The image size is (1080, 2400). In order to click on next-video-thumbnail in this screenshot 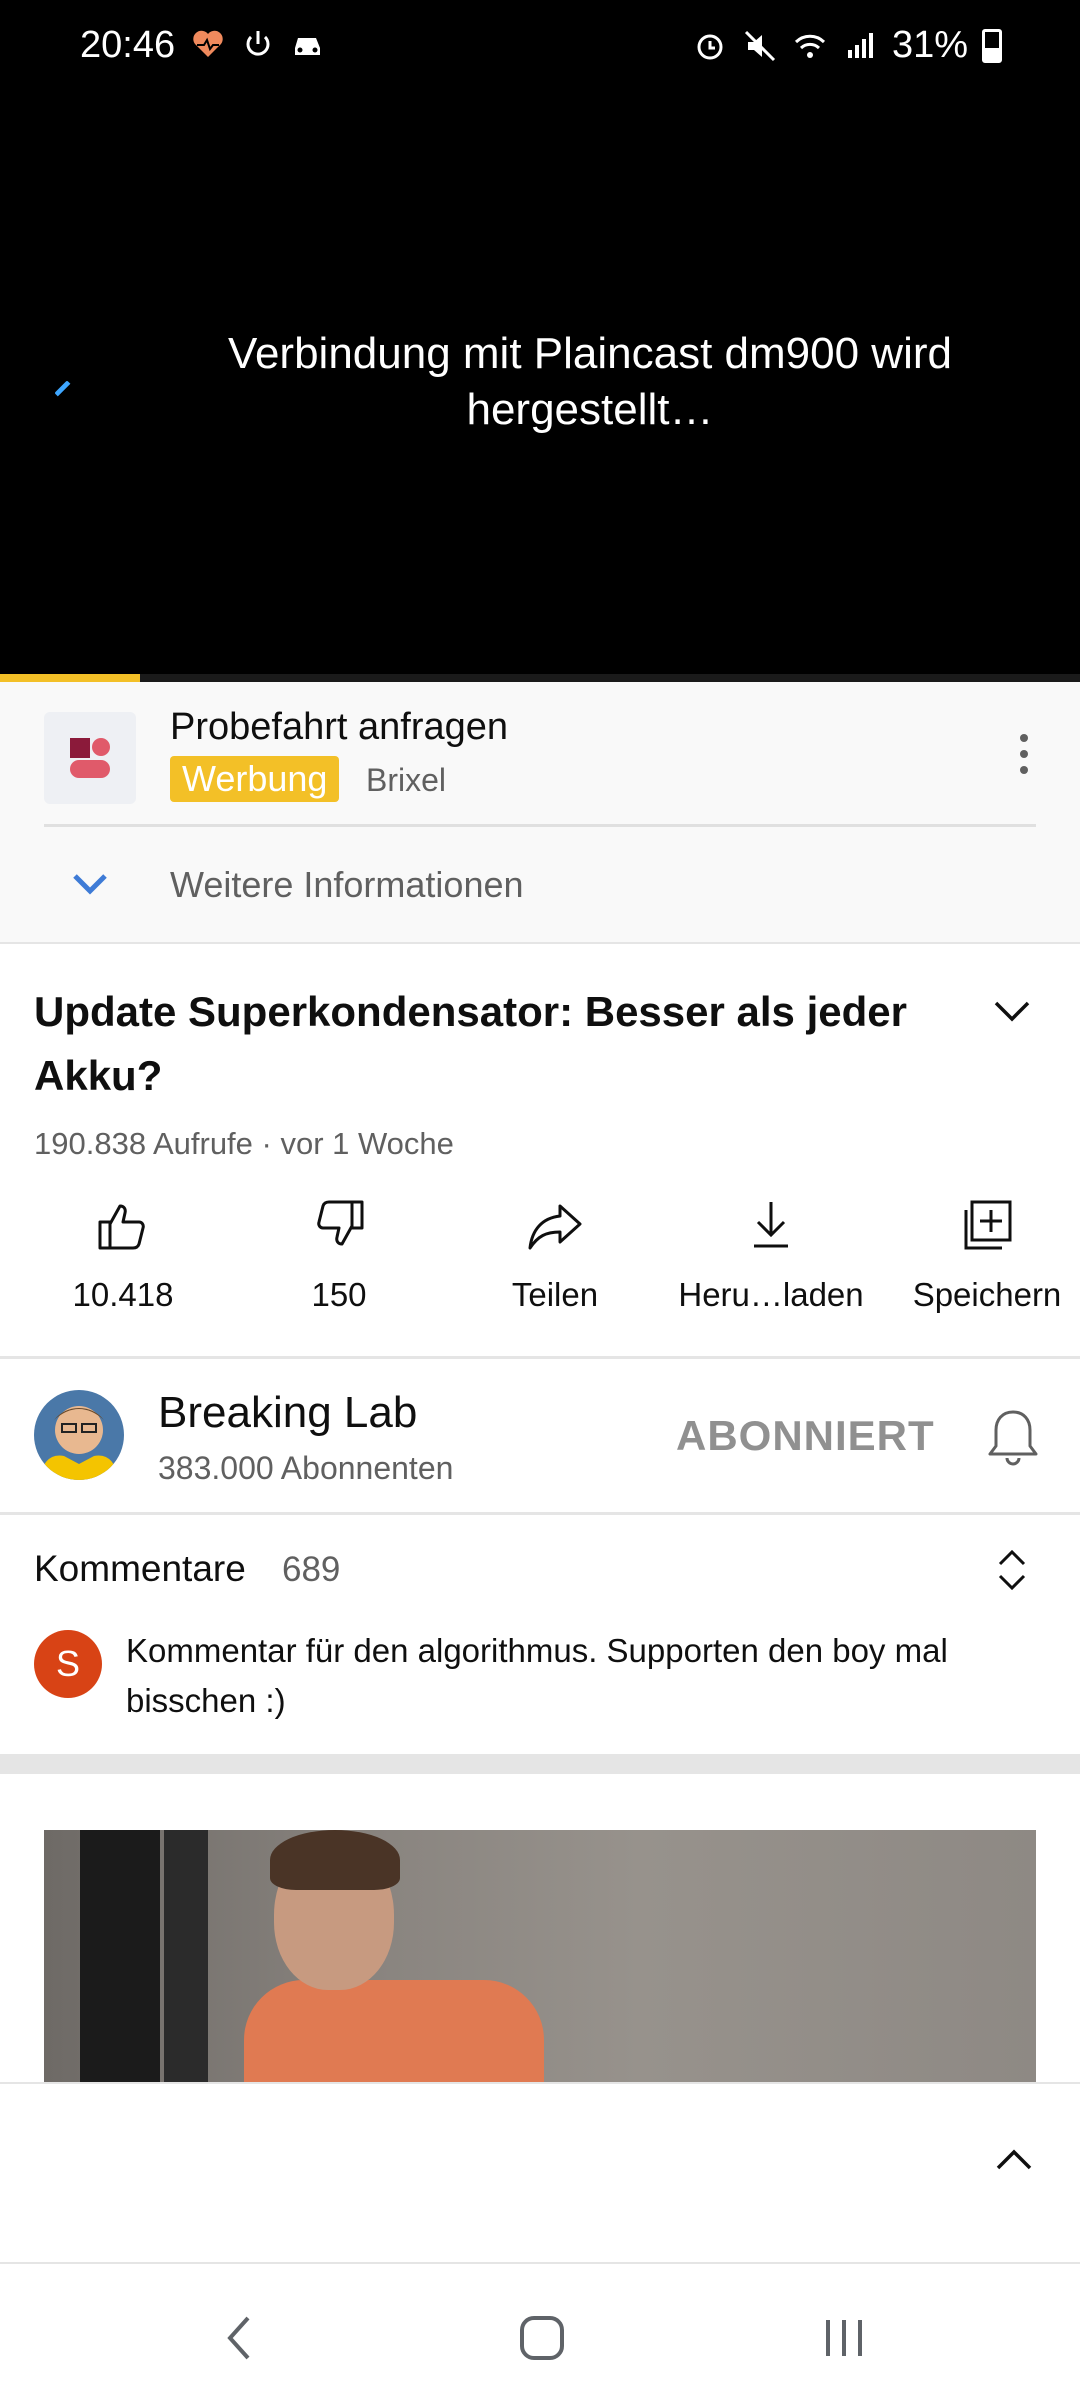, I will do `click(540, 1956)`.